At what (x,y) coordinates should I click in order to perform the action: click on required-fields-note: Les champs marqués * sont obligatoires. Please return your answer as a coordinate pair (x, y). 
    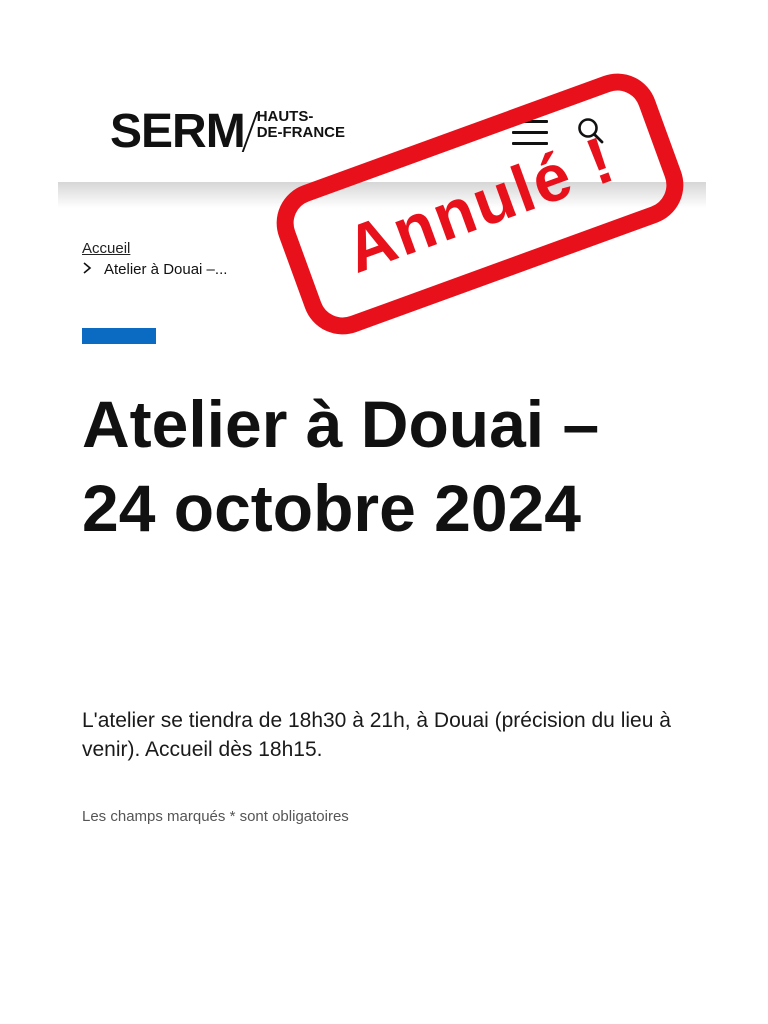
    Looking at the image, I should click on (215, 816).